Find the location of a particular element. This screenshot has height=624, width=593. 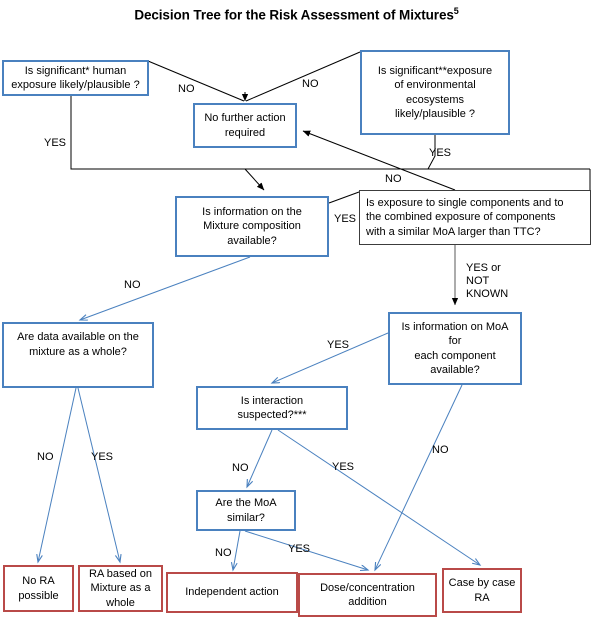

edge-mixture-no is located at coordinates (165, 288).